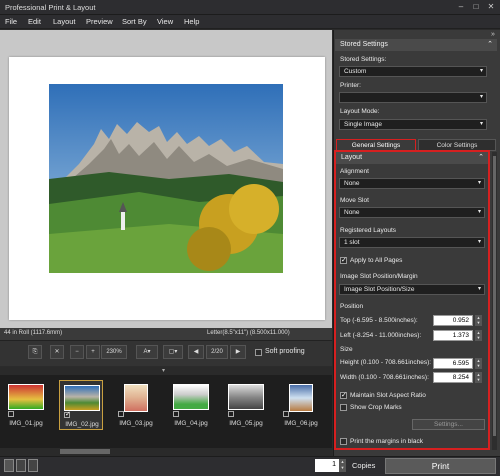  Describe the element at coordinates (376, 407) in the screenshot. I see `show-crop-marks-label: Show Crop Marks` at that location.